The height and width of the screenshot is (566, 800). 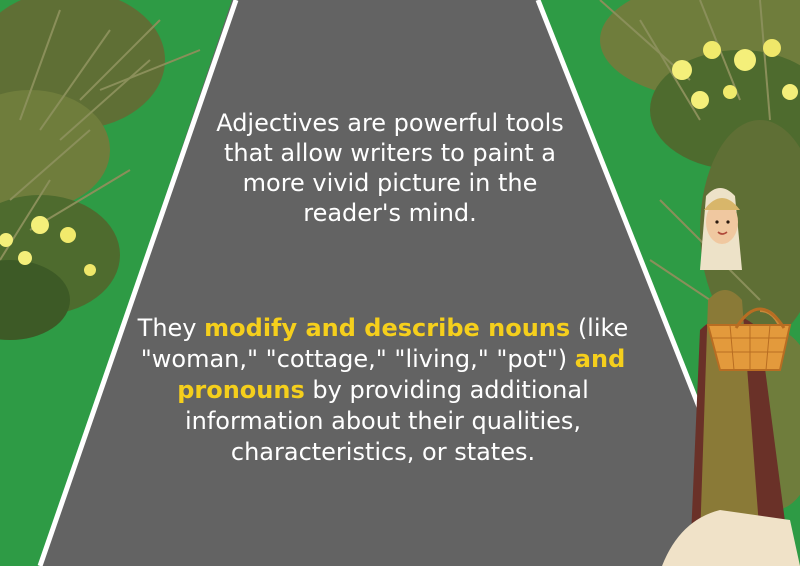 What do you see at coordinates (387, 328) in the screenshot?
I see `highlight-nouns: modify and describe nouns` at bounding box center [387, 328].